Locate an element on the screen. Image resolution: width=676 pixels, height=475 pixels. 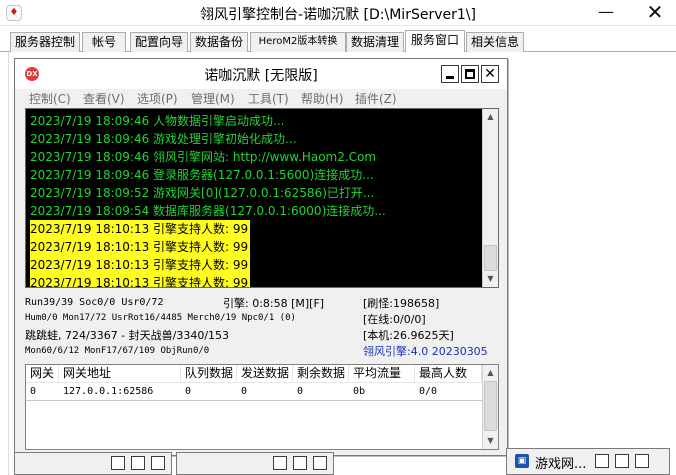
status-engine-time: 引擎: 0:8:58 [M][F] is located at coordinates (274, 303).